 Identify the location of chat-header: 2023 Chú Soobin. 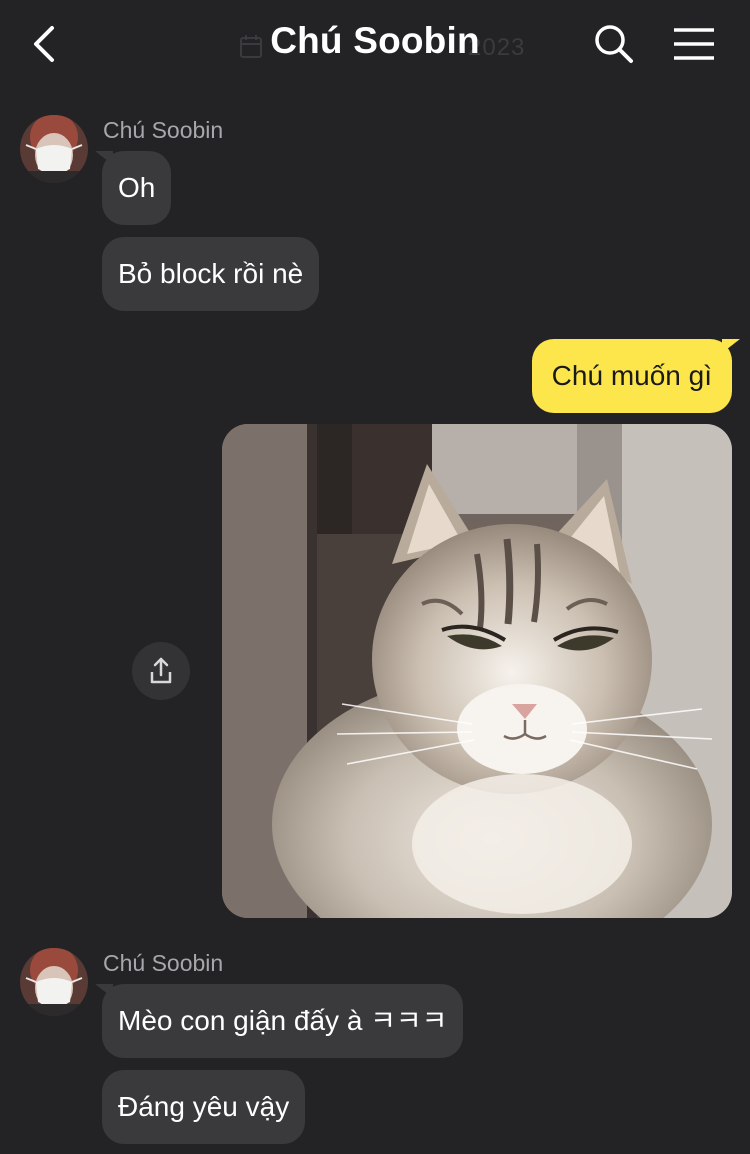
(375, 44).